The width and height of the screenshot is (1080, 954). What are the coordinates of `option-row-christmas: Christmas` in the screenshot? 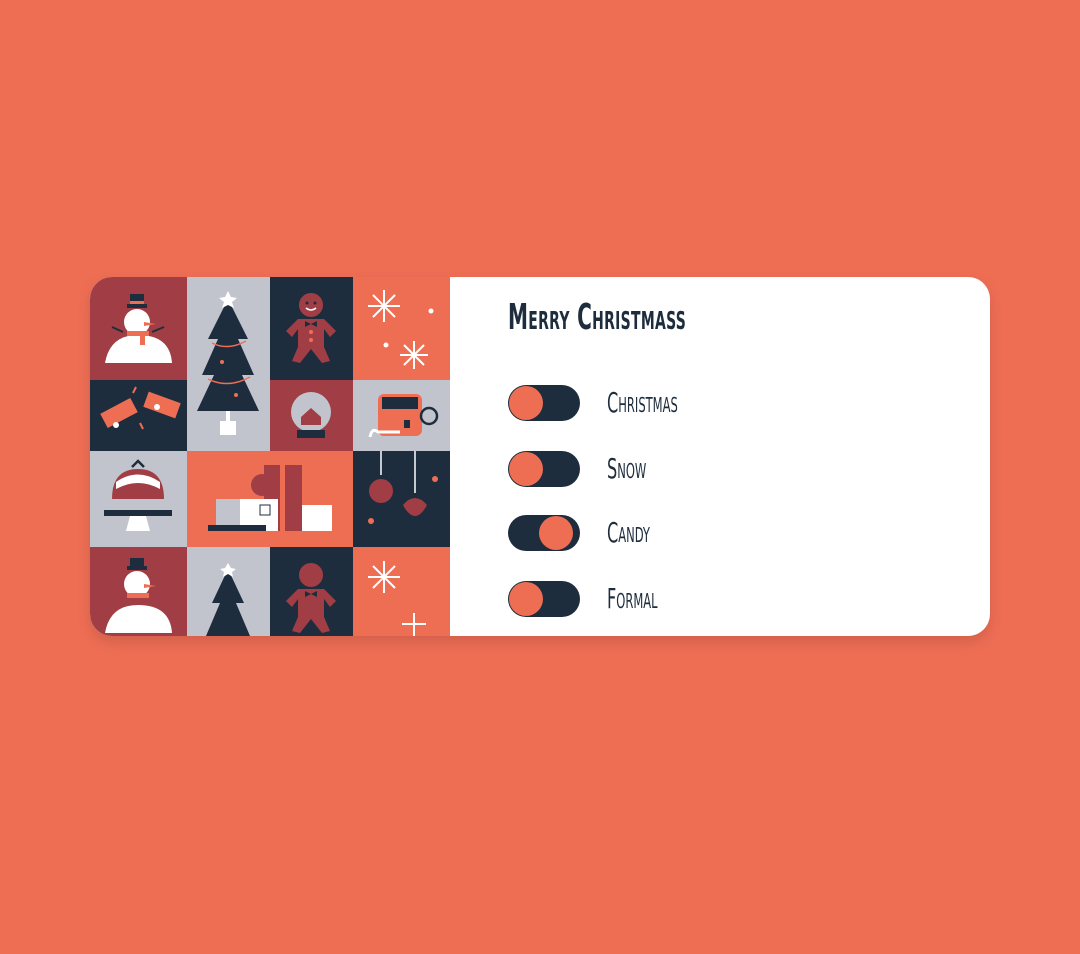 It's located at (708, 403).